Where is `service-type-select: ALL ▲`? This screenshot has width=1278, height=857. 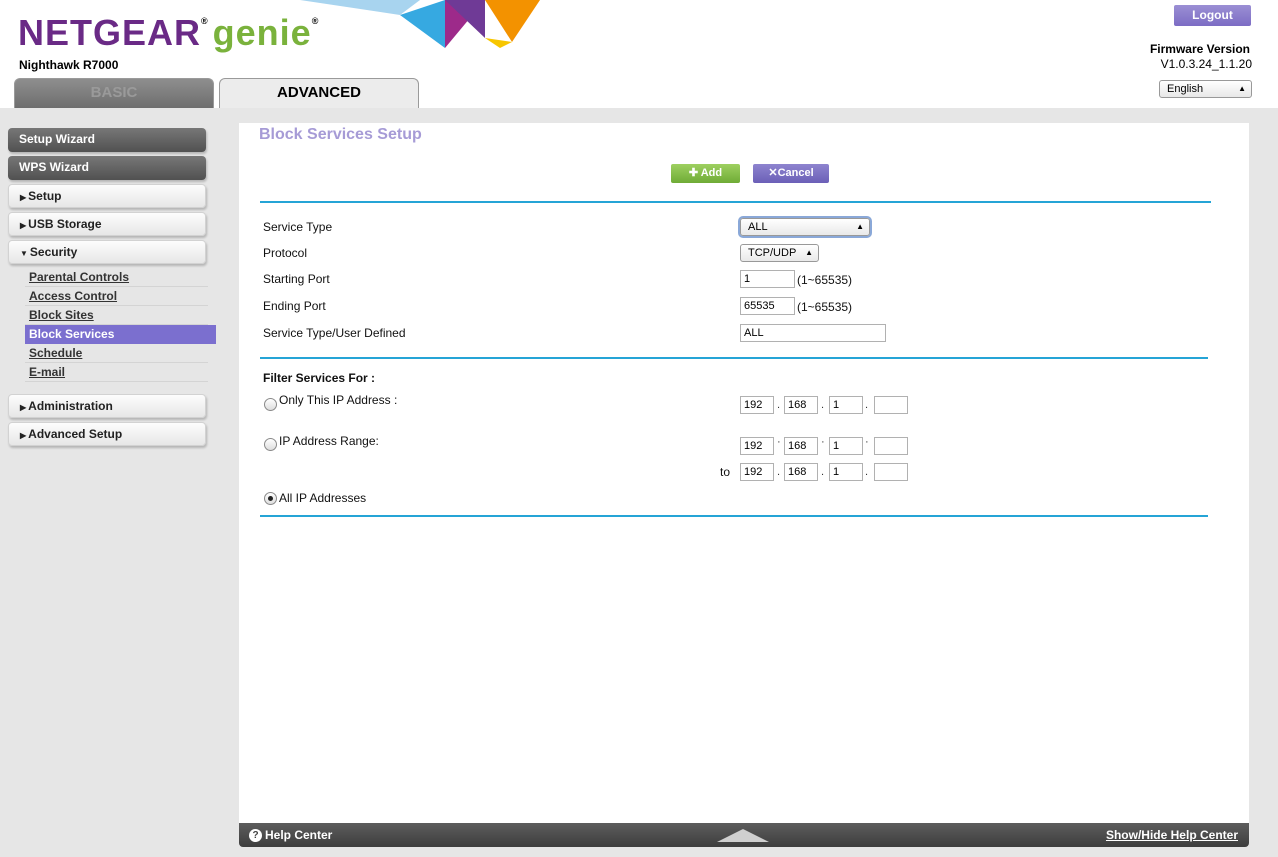 service-type-select: ALL ▲ is located at coordinates (805, 227).